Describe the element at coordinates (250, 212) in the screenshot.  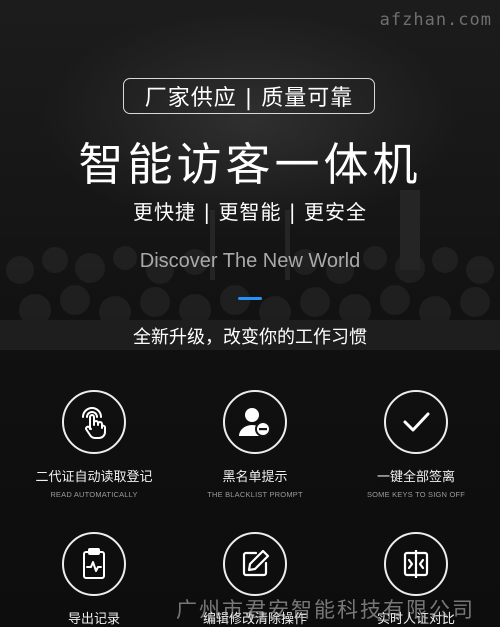
I see `features-line: 更快捷 | 更智能 | 更安全` at that location.